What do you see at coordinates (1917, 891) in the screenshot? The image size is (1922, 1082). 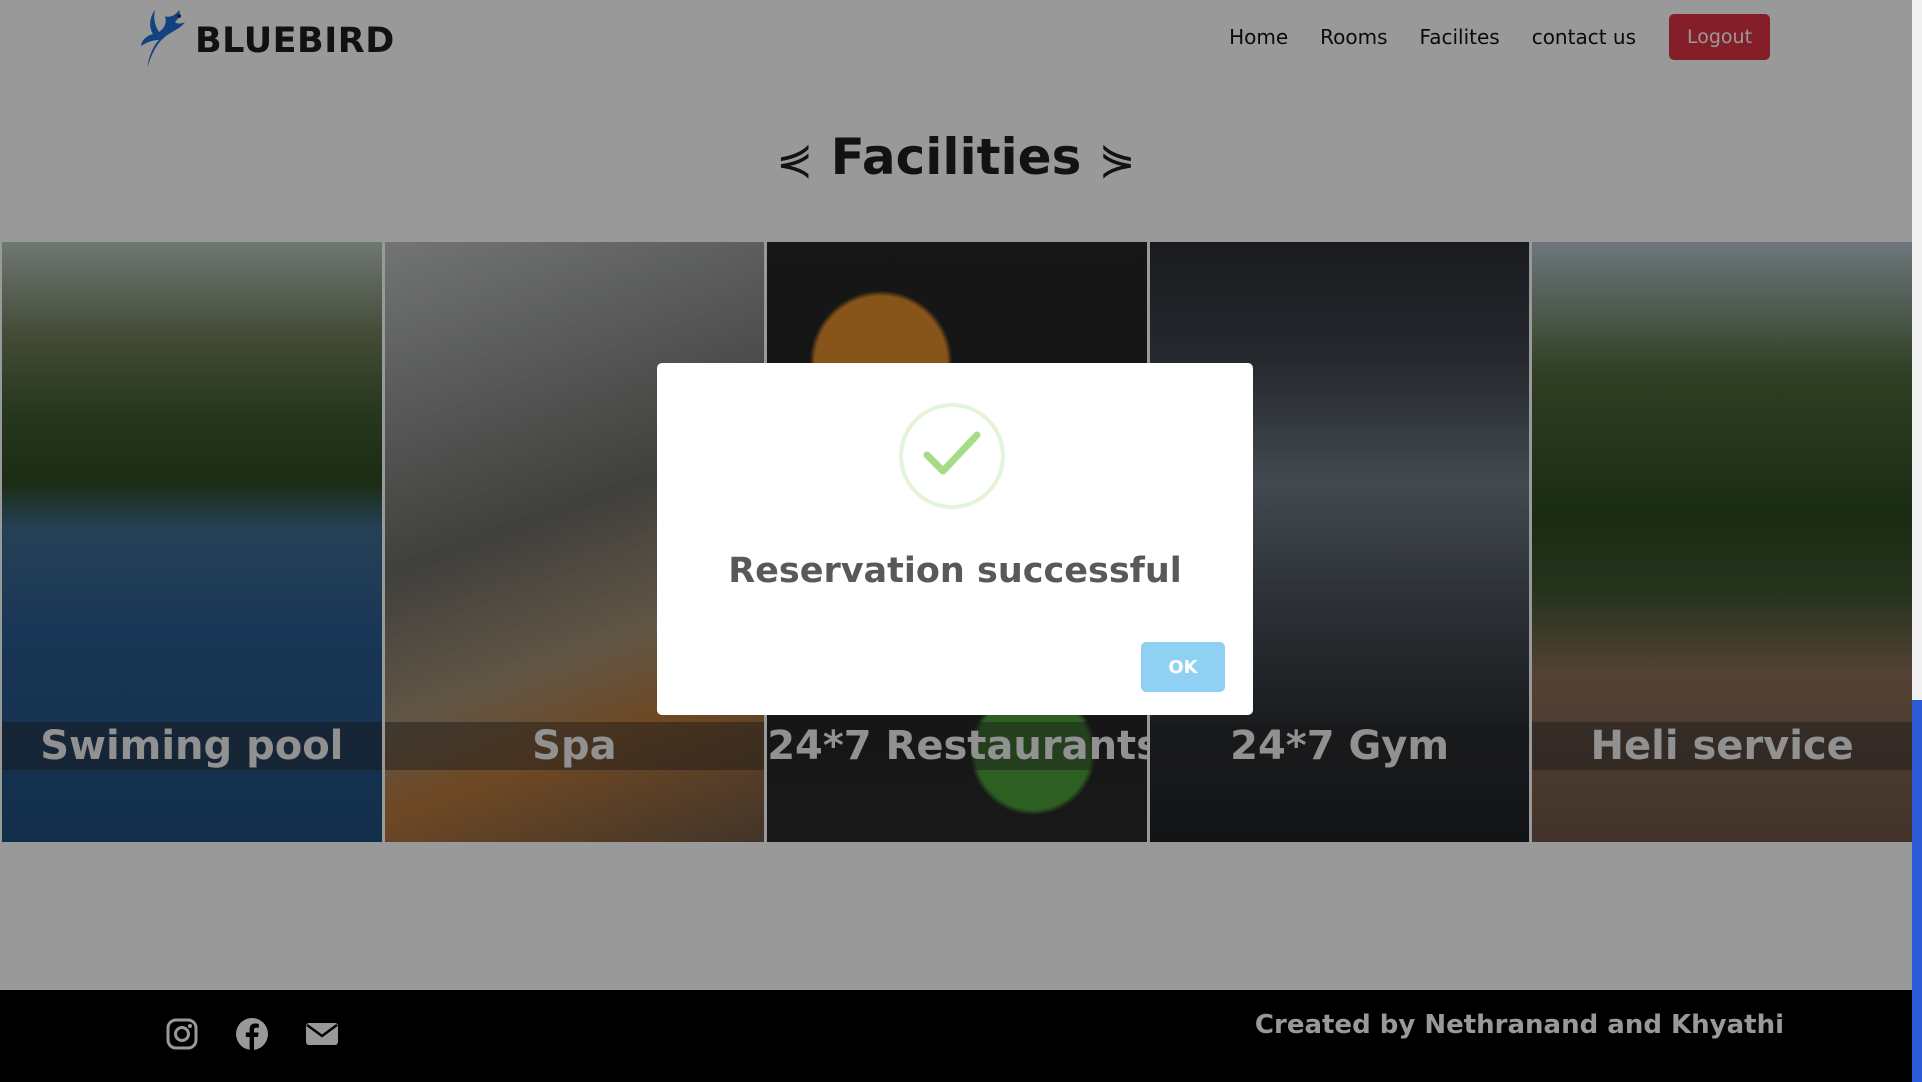 I see `scrollbar-thumb` at bounding box center [1917, 891].